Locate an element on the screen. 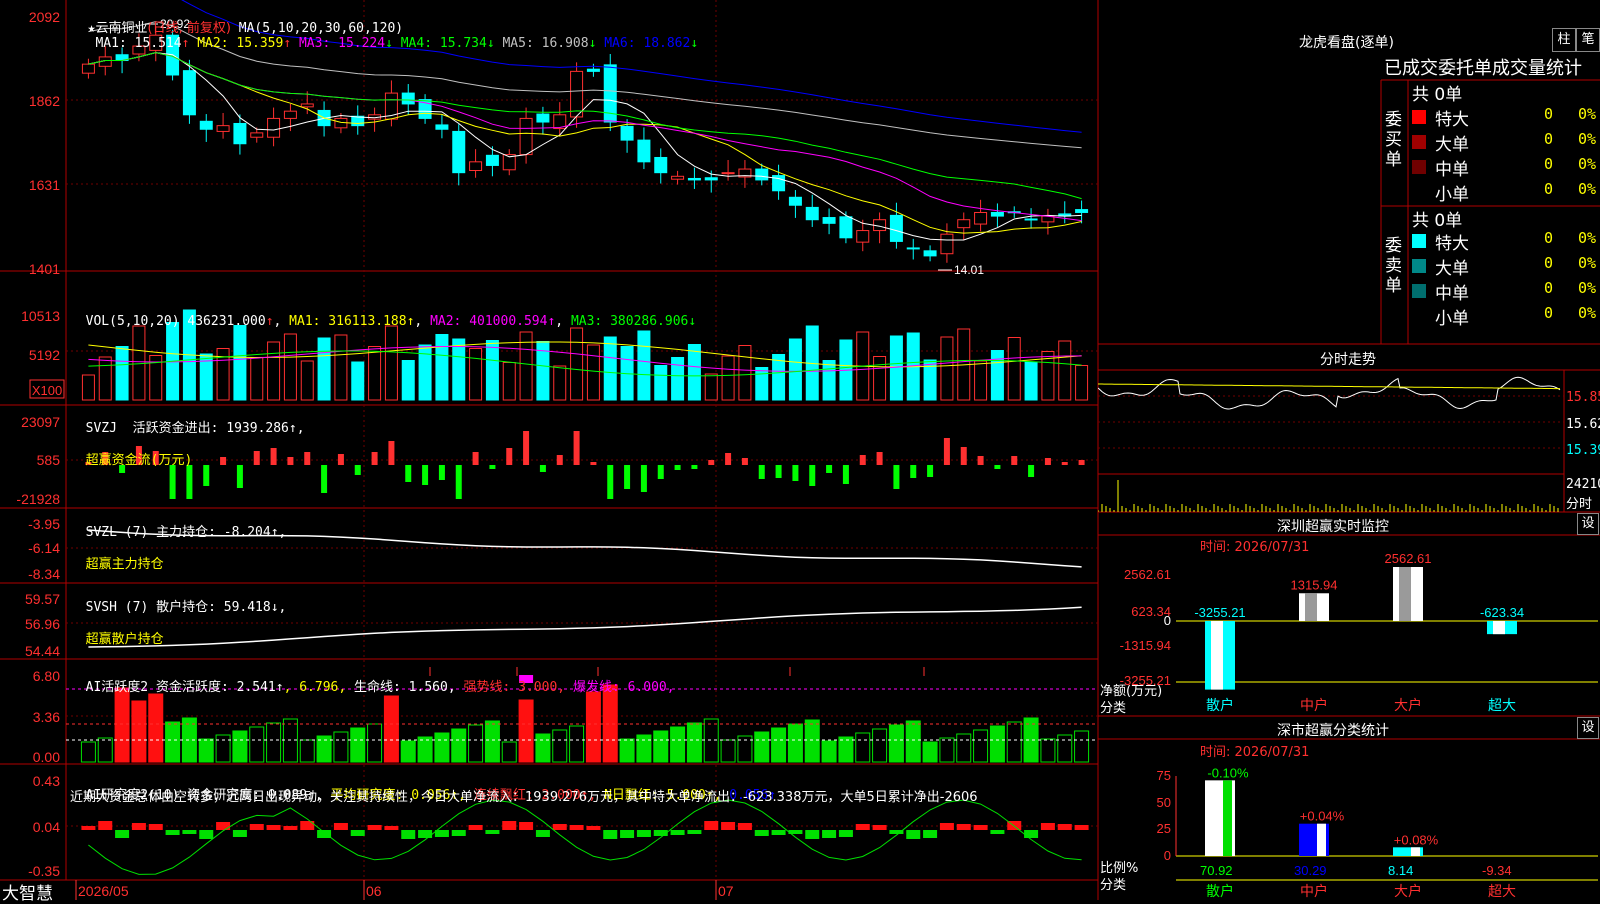 Image resolution: width=1600 pixels, height=904 pixels. monitor-category: 超大 is located at coordinates (1502, 706).